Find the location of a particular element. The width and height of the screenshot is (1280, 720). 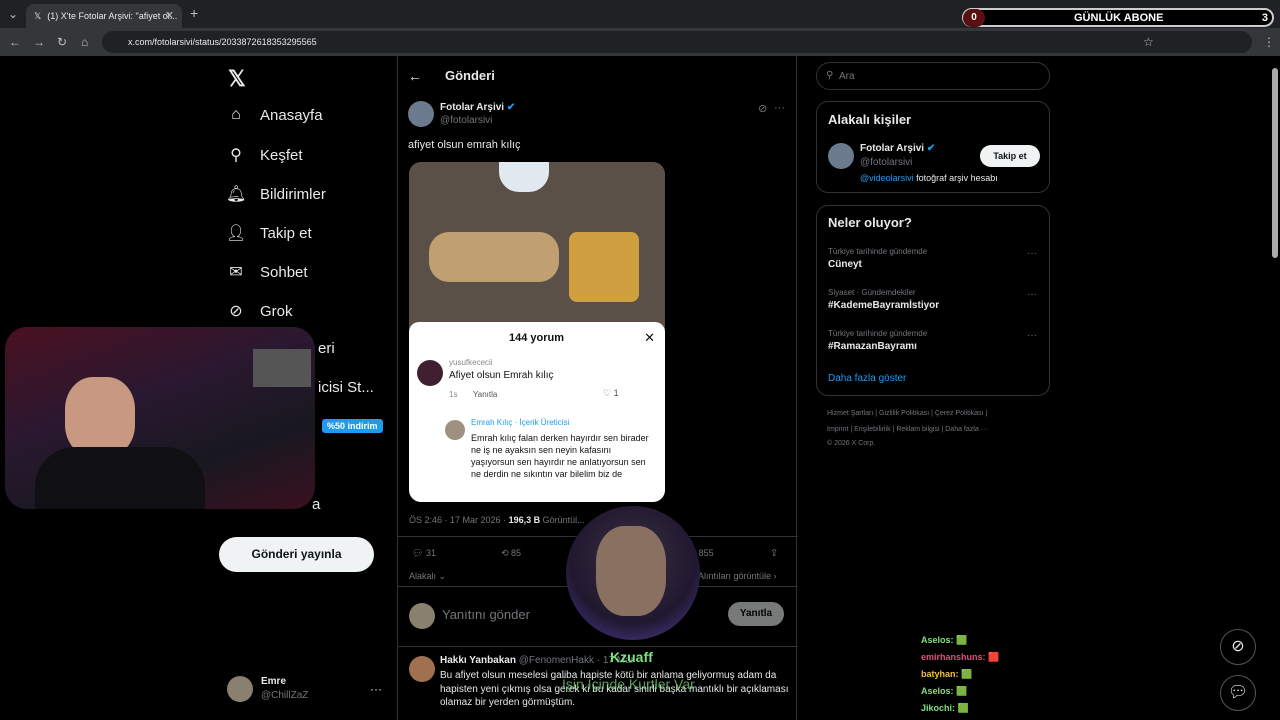

trend-title: #RamazanBayramı is located at coordinates (872, 346).